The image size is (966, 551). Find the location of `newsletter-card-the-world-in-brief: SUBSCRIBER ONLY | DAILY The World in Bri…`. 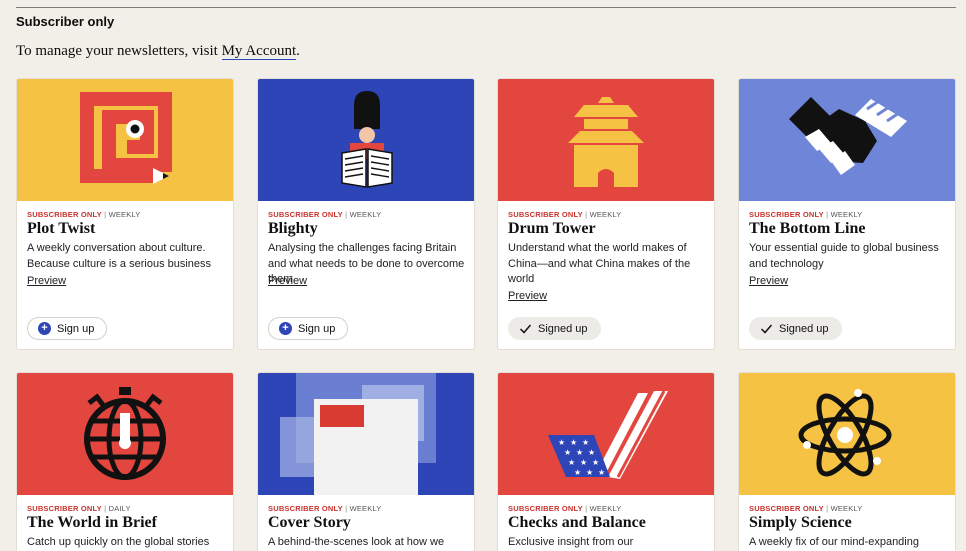

newsletter-card-the-world-in-brief: SUBSCRIBER ONLY | DAILY The World in Bri… is located at coordinates (125, 461).